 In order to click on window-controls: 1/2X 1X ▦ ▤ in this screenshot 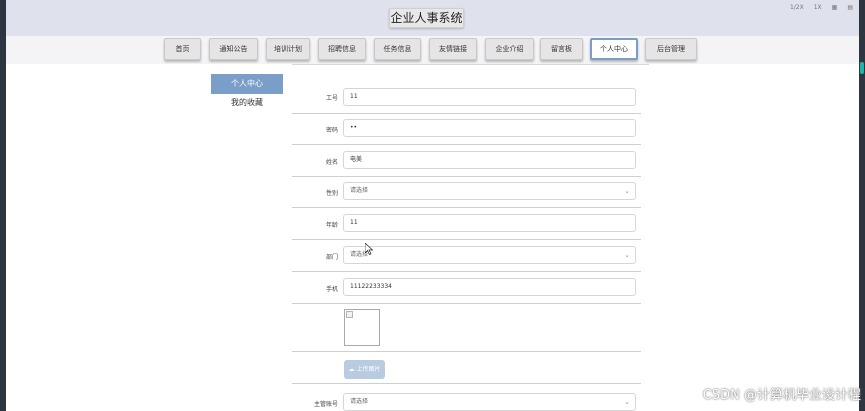, I will do `click(821, 7)`.